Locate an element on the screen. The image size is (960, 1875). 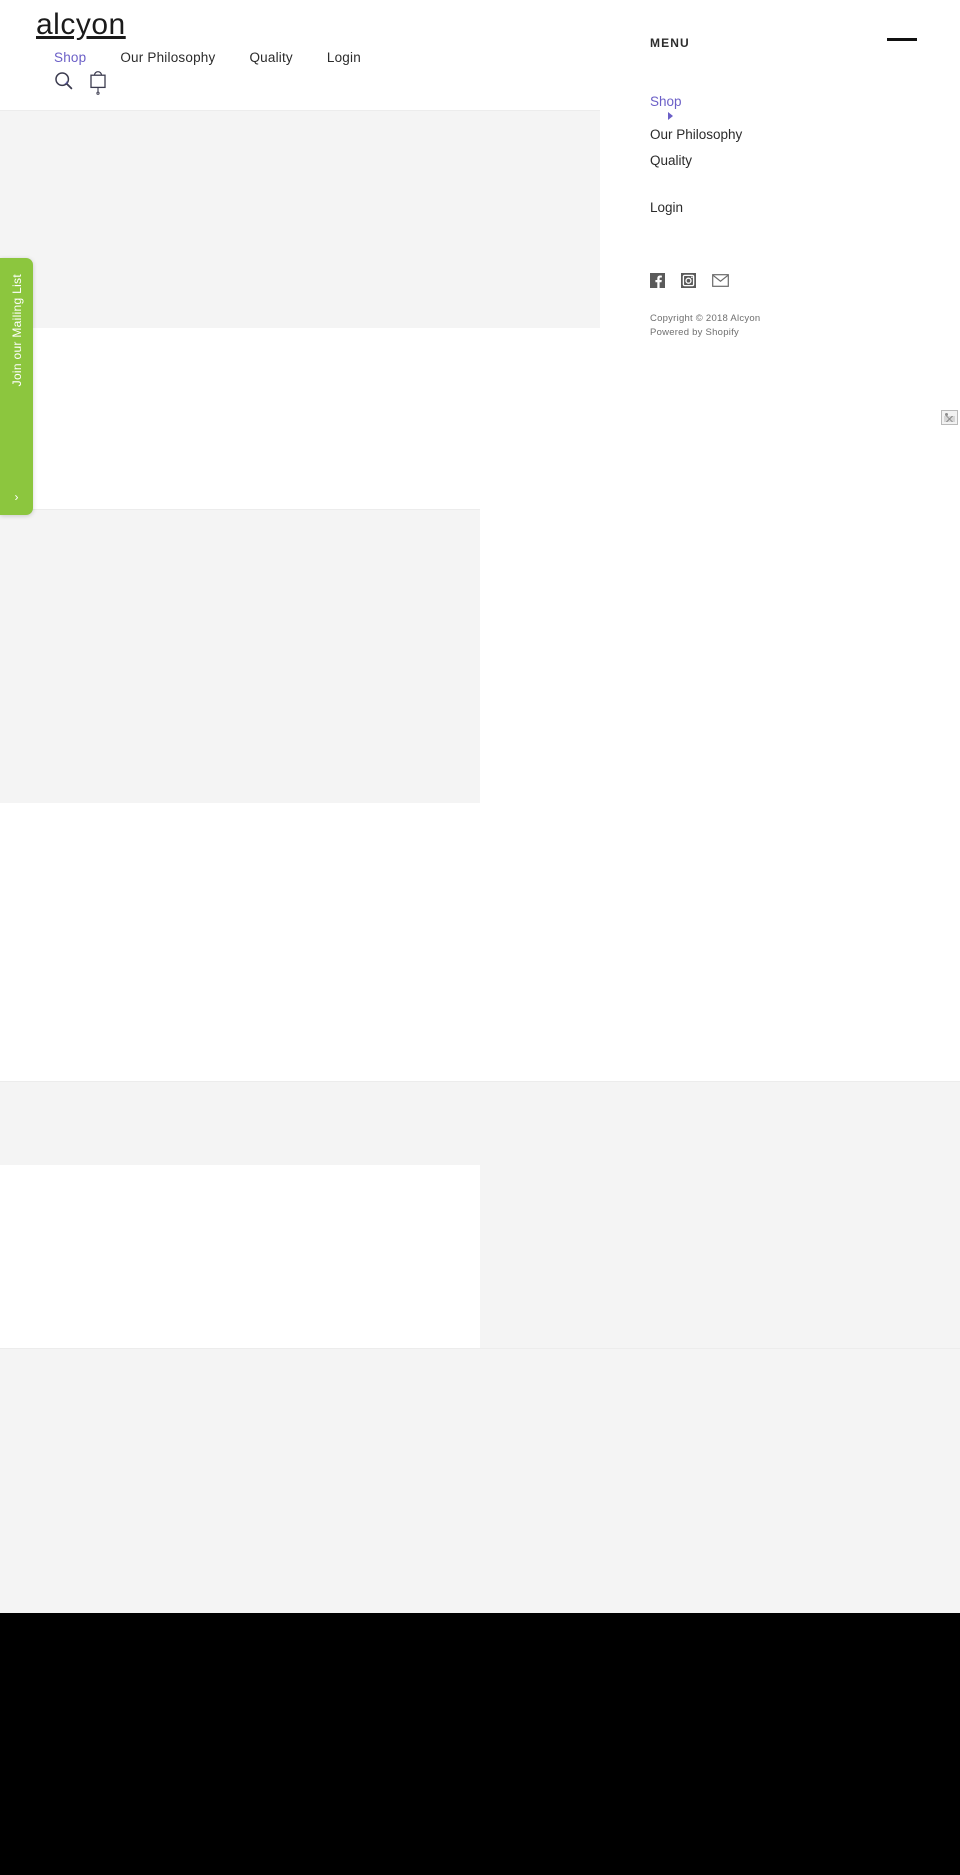
menu-link-list: Shop Our Philosophy Quality Login is located at coordinates (805, 154).